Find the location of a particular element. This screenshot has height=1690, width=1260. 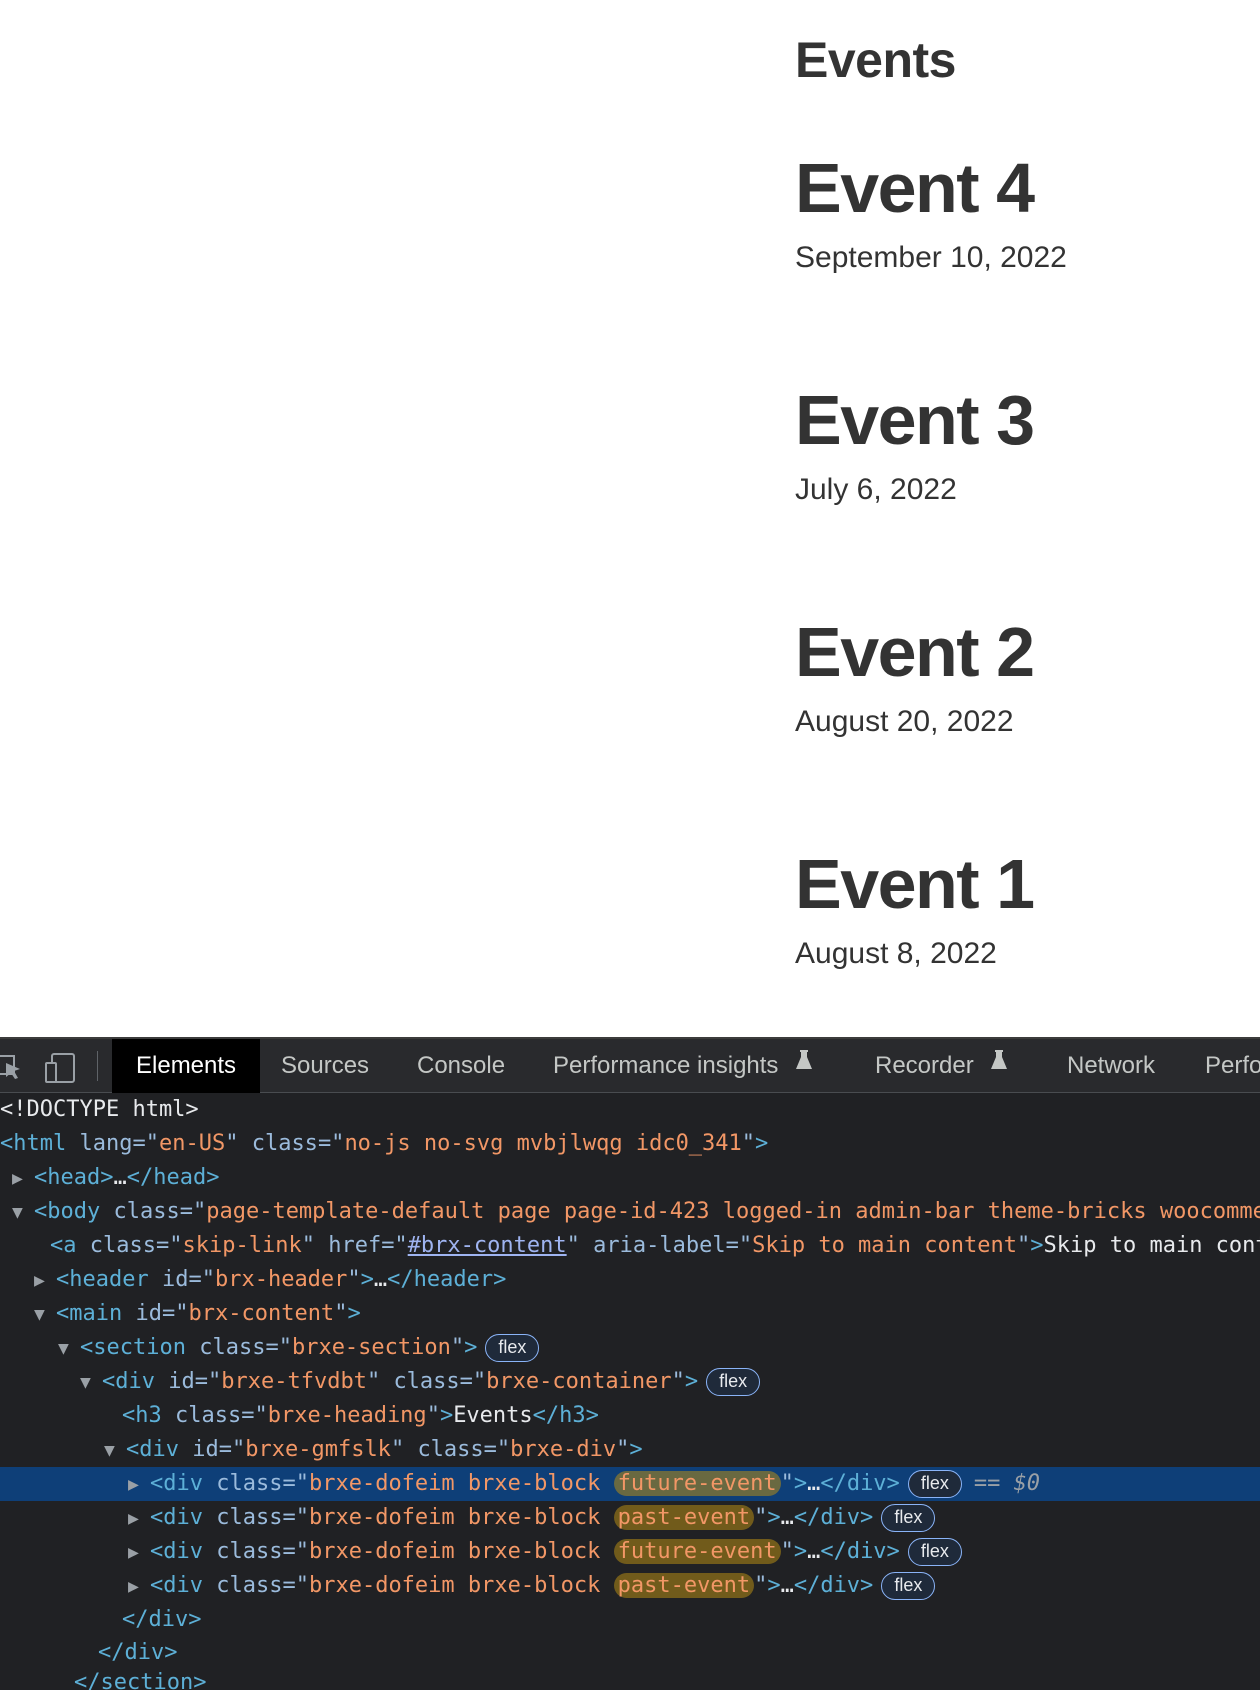

head-close-tag: </head> is located at coordinates (173, 1177).